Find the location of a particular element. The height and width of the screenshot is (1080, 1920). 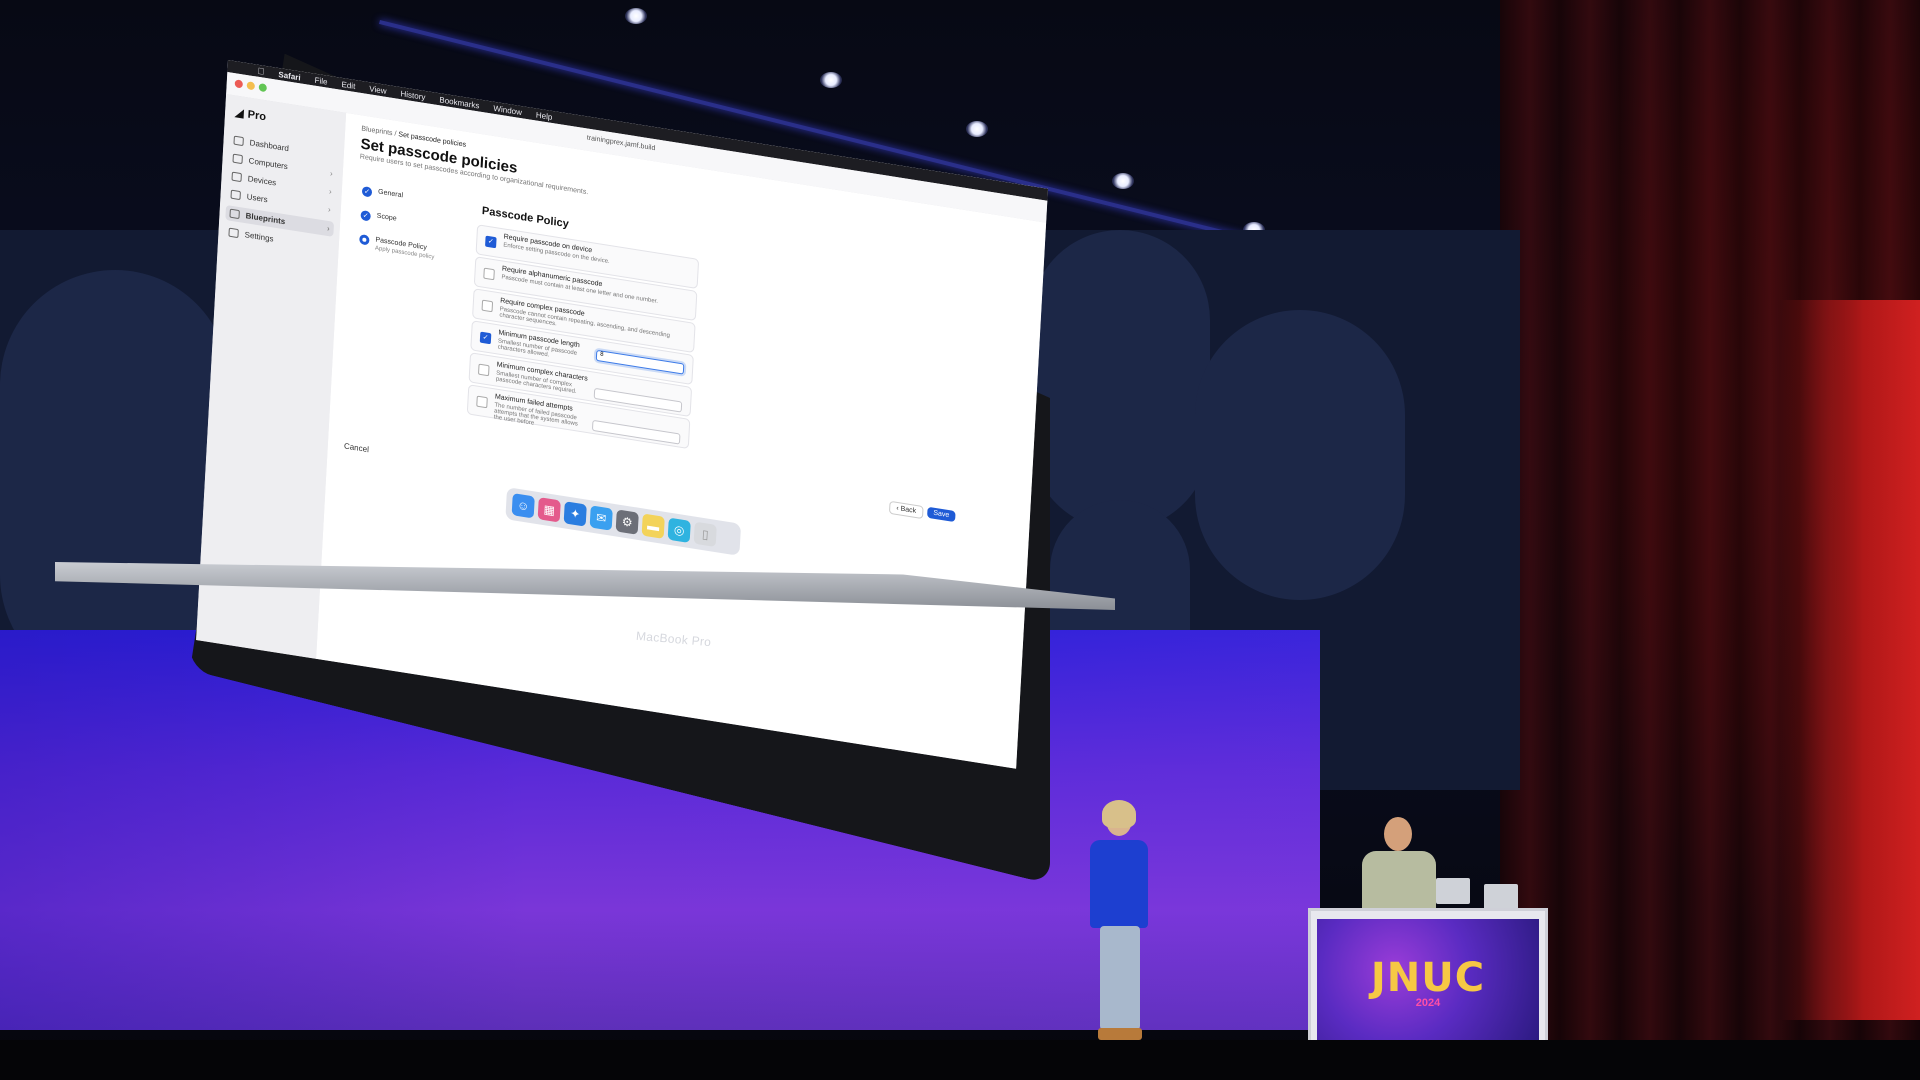

computer-icon is located at coordinates (237, 159).